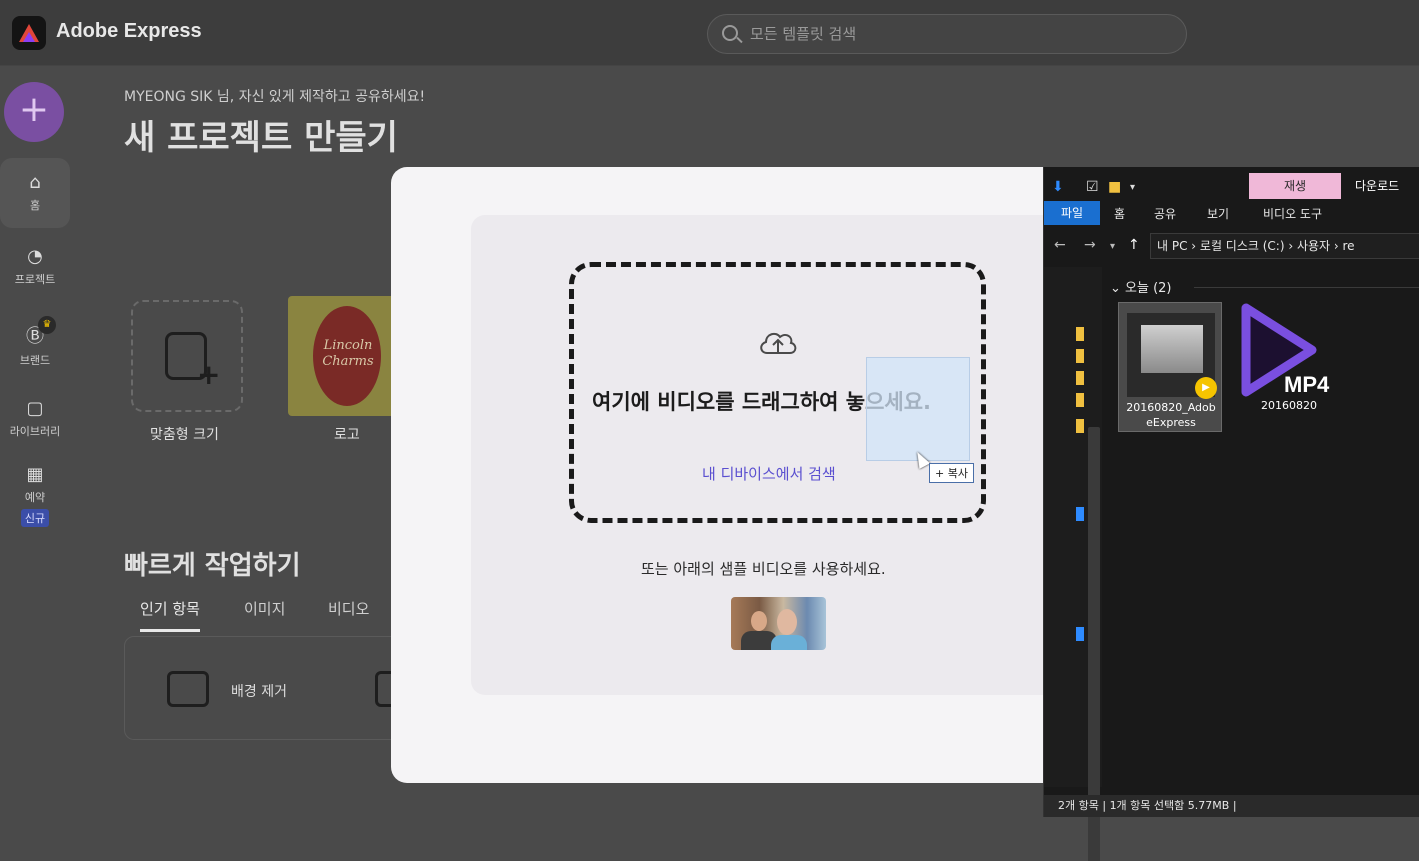 Image resolution: width=1419 pixels, height=861 pixels. Describe the element at coordinates (1218, 213) in the screenshot. I see `tab-view: 보기` at that location.